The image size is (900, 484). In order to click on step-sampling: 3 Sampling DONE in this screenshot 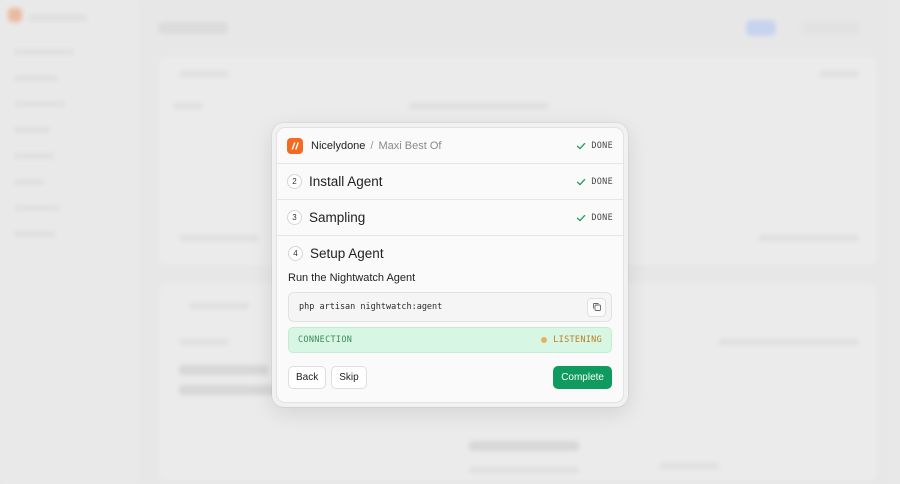, I will do `click(450, 218)`.